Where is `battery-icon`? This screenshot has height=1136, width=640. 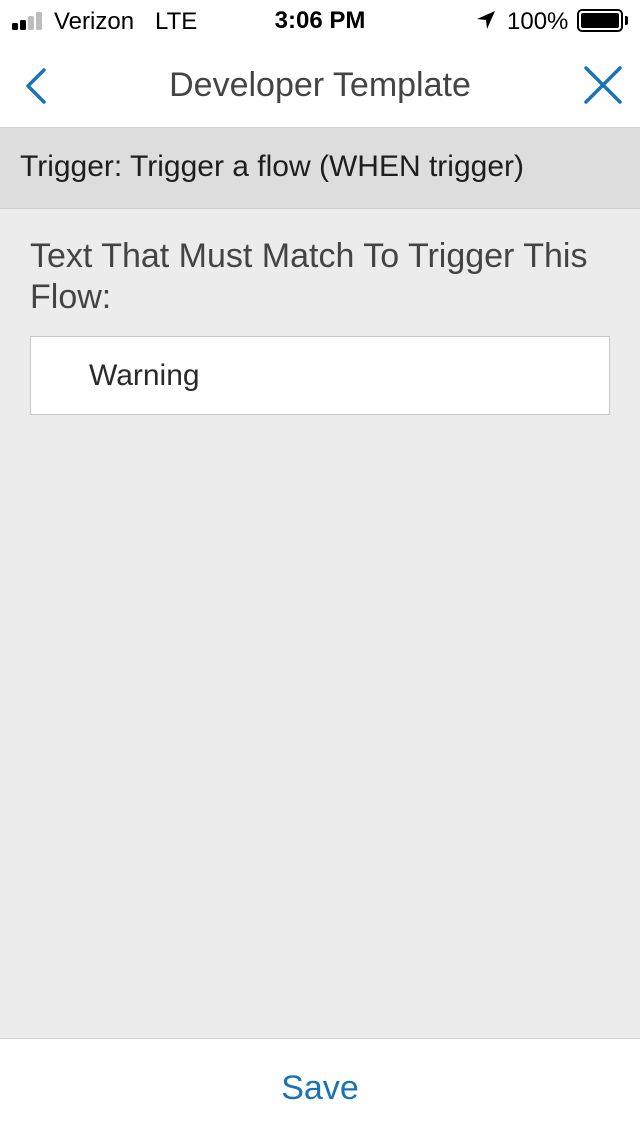 battery-icon is located at coordinates (600, 20).